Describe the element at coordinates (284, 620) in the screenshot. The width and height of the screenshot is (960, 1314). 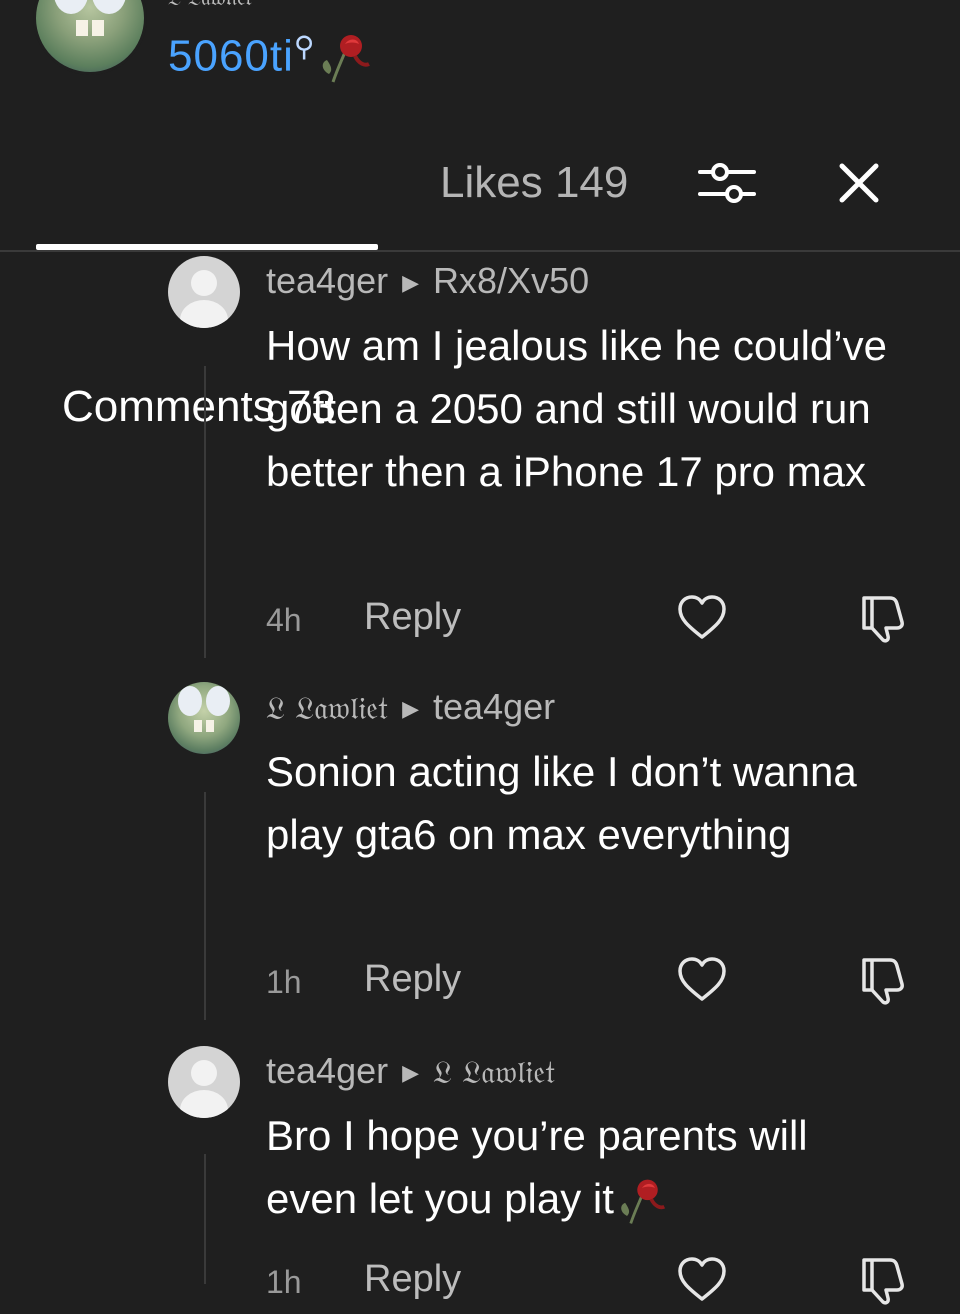
I see `comment-time: 4h` at that location.